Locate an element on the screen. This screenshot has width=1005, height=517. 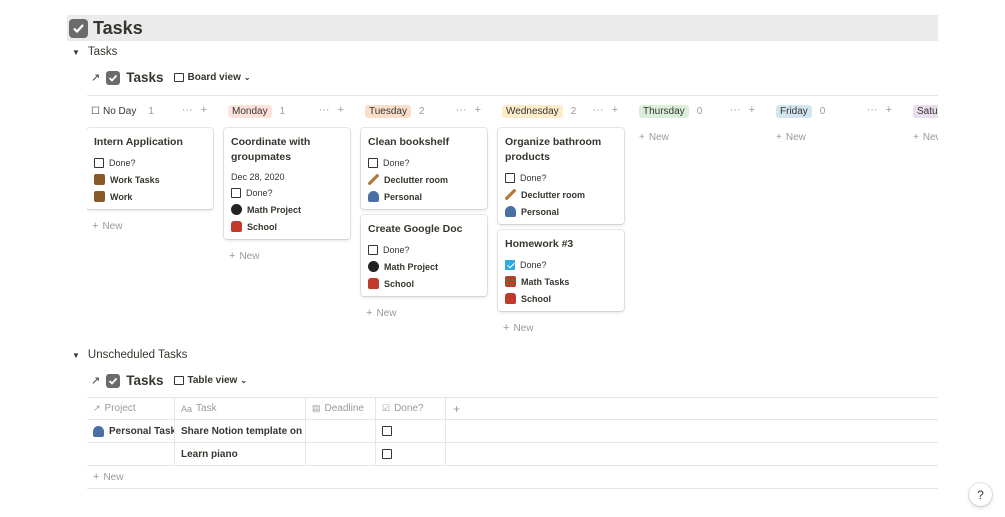
table-row: Learn piano is located at coordinates (512, 454).